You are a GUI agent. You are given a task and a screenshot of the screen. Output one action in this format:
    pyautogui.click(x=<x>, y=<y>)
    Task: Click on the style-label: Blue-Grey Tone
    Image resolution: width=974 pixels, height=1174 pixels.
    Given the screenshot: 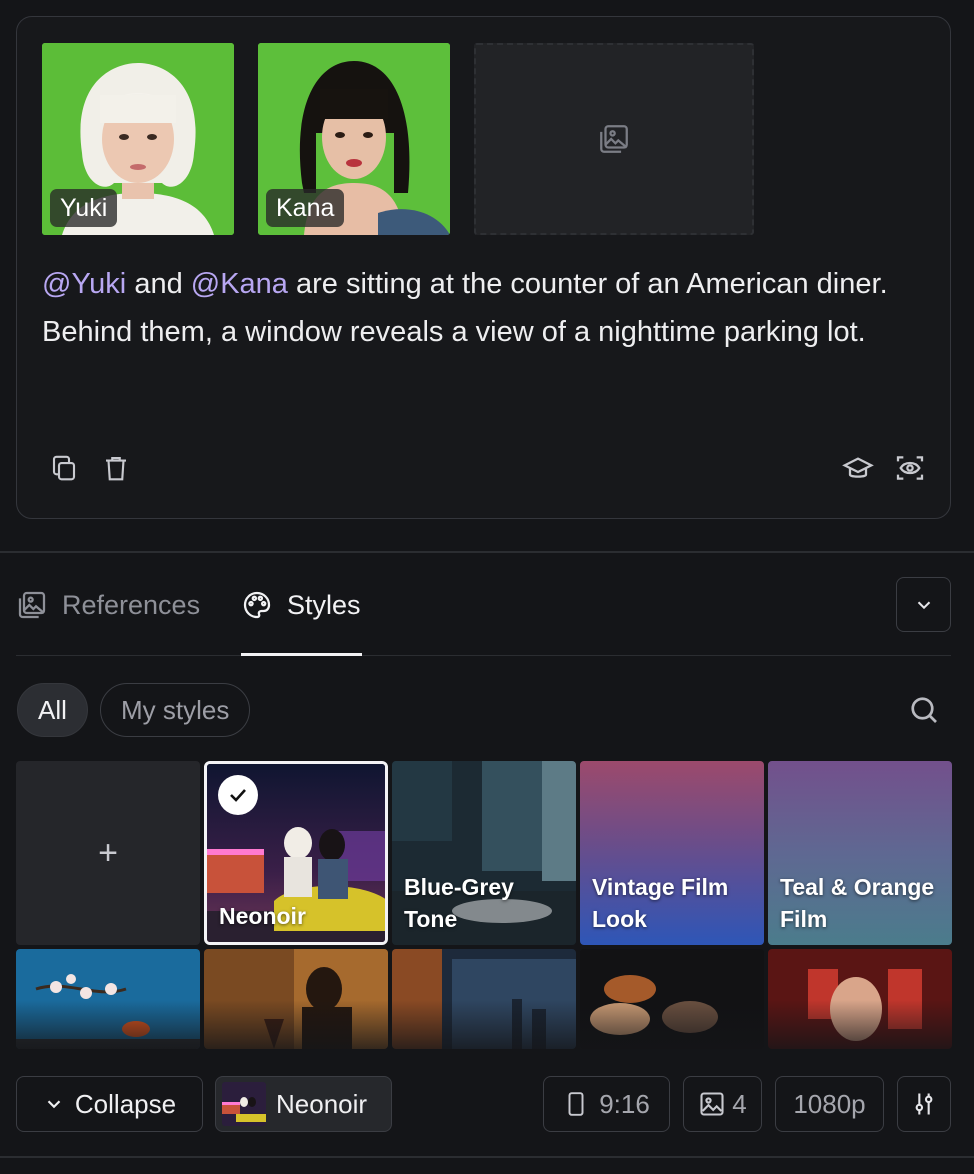 What is the action you would take?
    pyautogui.click(x=459, y=903)
    